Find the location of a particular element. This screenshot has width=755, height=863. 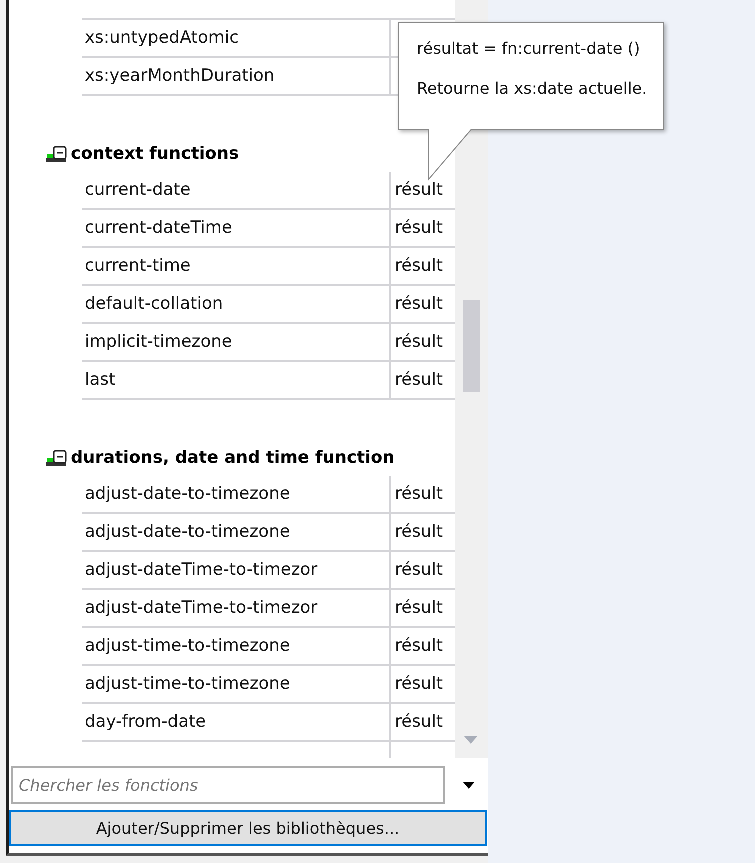

scrollbar-thumb is located at coordinates (471, 346).